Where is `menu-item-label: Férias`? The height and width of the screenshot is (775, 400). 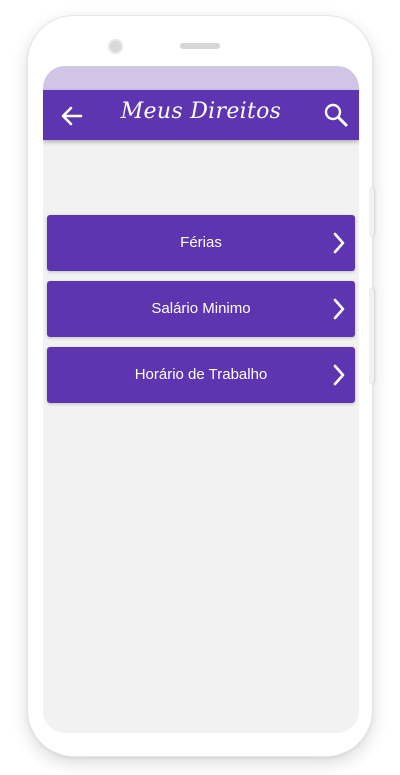
menu-item-label: Férias is located at coordinates (201, 242).